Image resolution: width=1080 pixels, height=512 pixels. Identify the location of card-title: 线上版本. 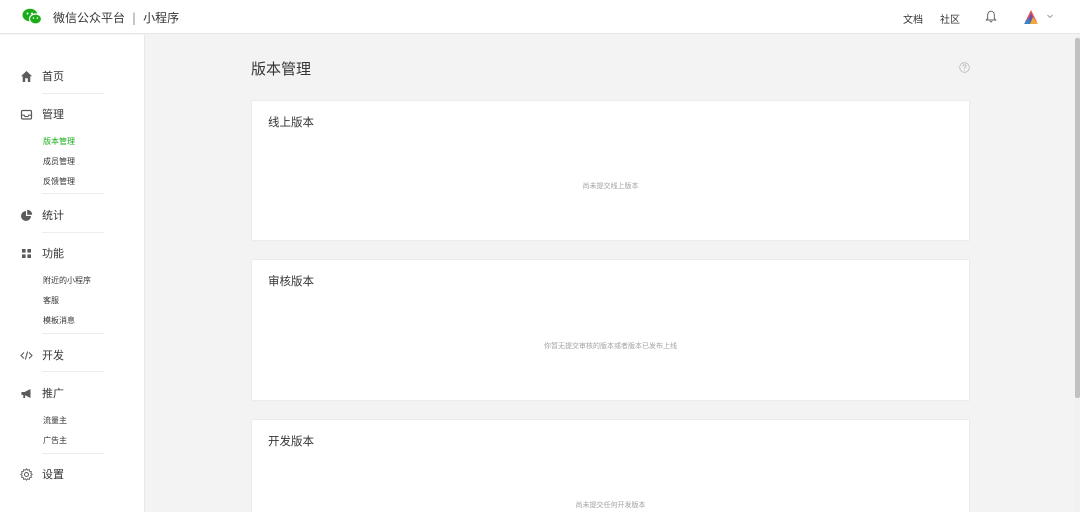
(291, 122).